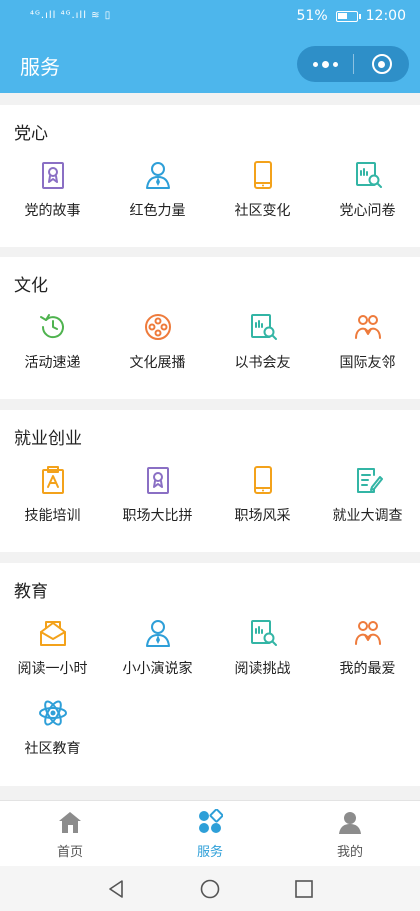 The width and height of the screenshot is (420, 911). Describe the element at coordinates (31, 286) in the screenshot. I see `section-title: 文化` at that location.